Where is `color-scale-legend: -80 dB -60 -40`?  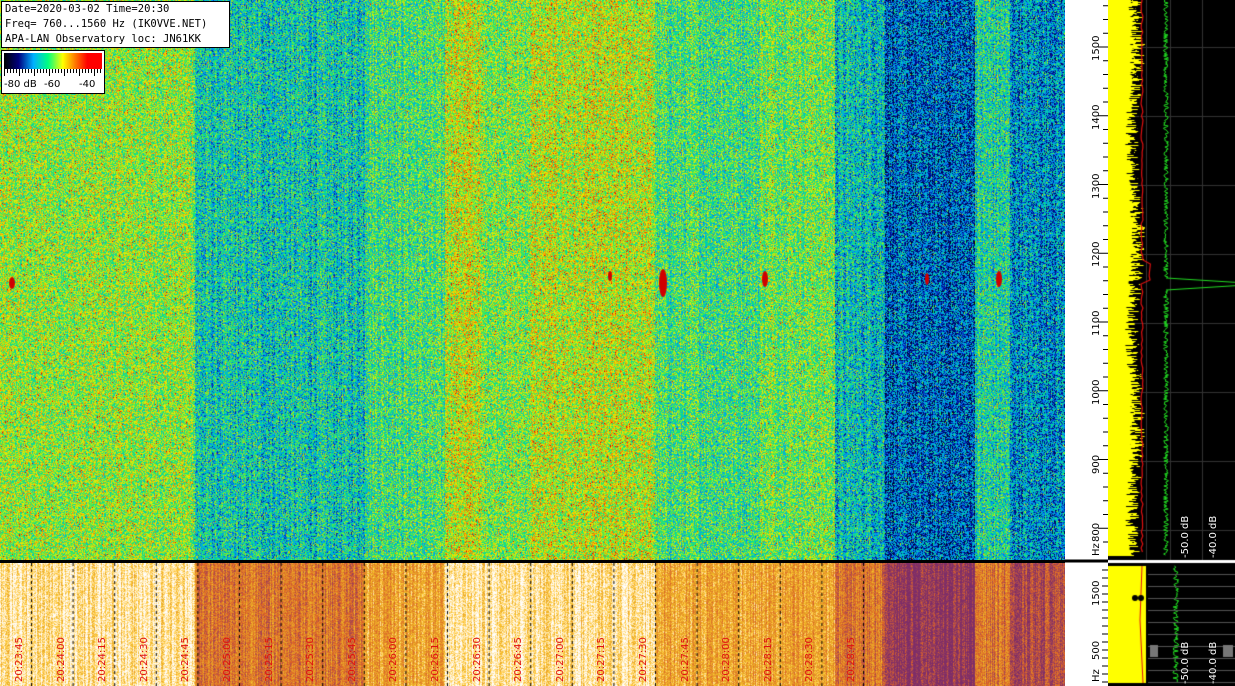
color-scale-legend: -80 dB -60 -40 is located at coordinates (53, 72).